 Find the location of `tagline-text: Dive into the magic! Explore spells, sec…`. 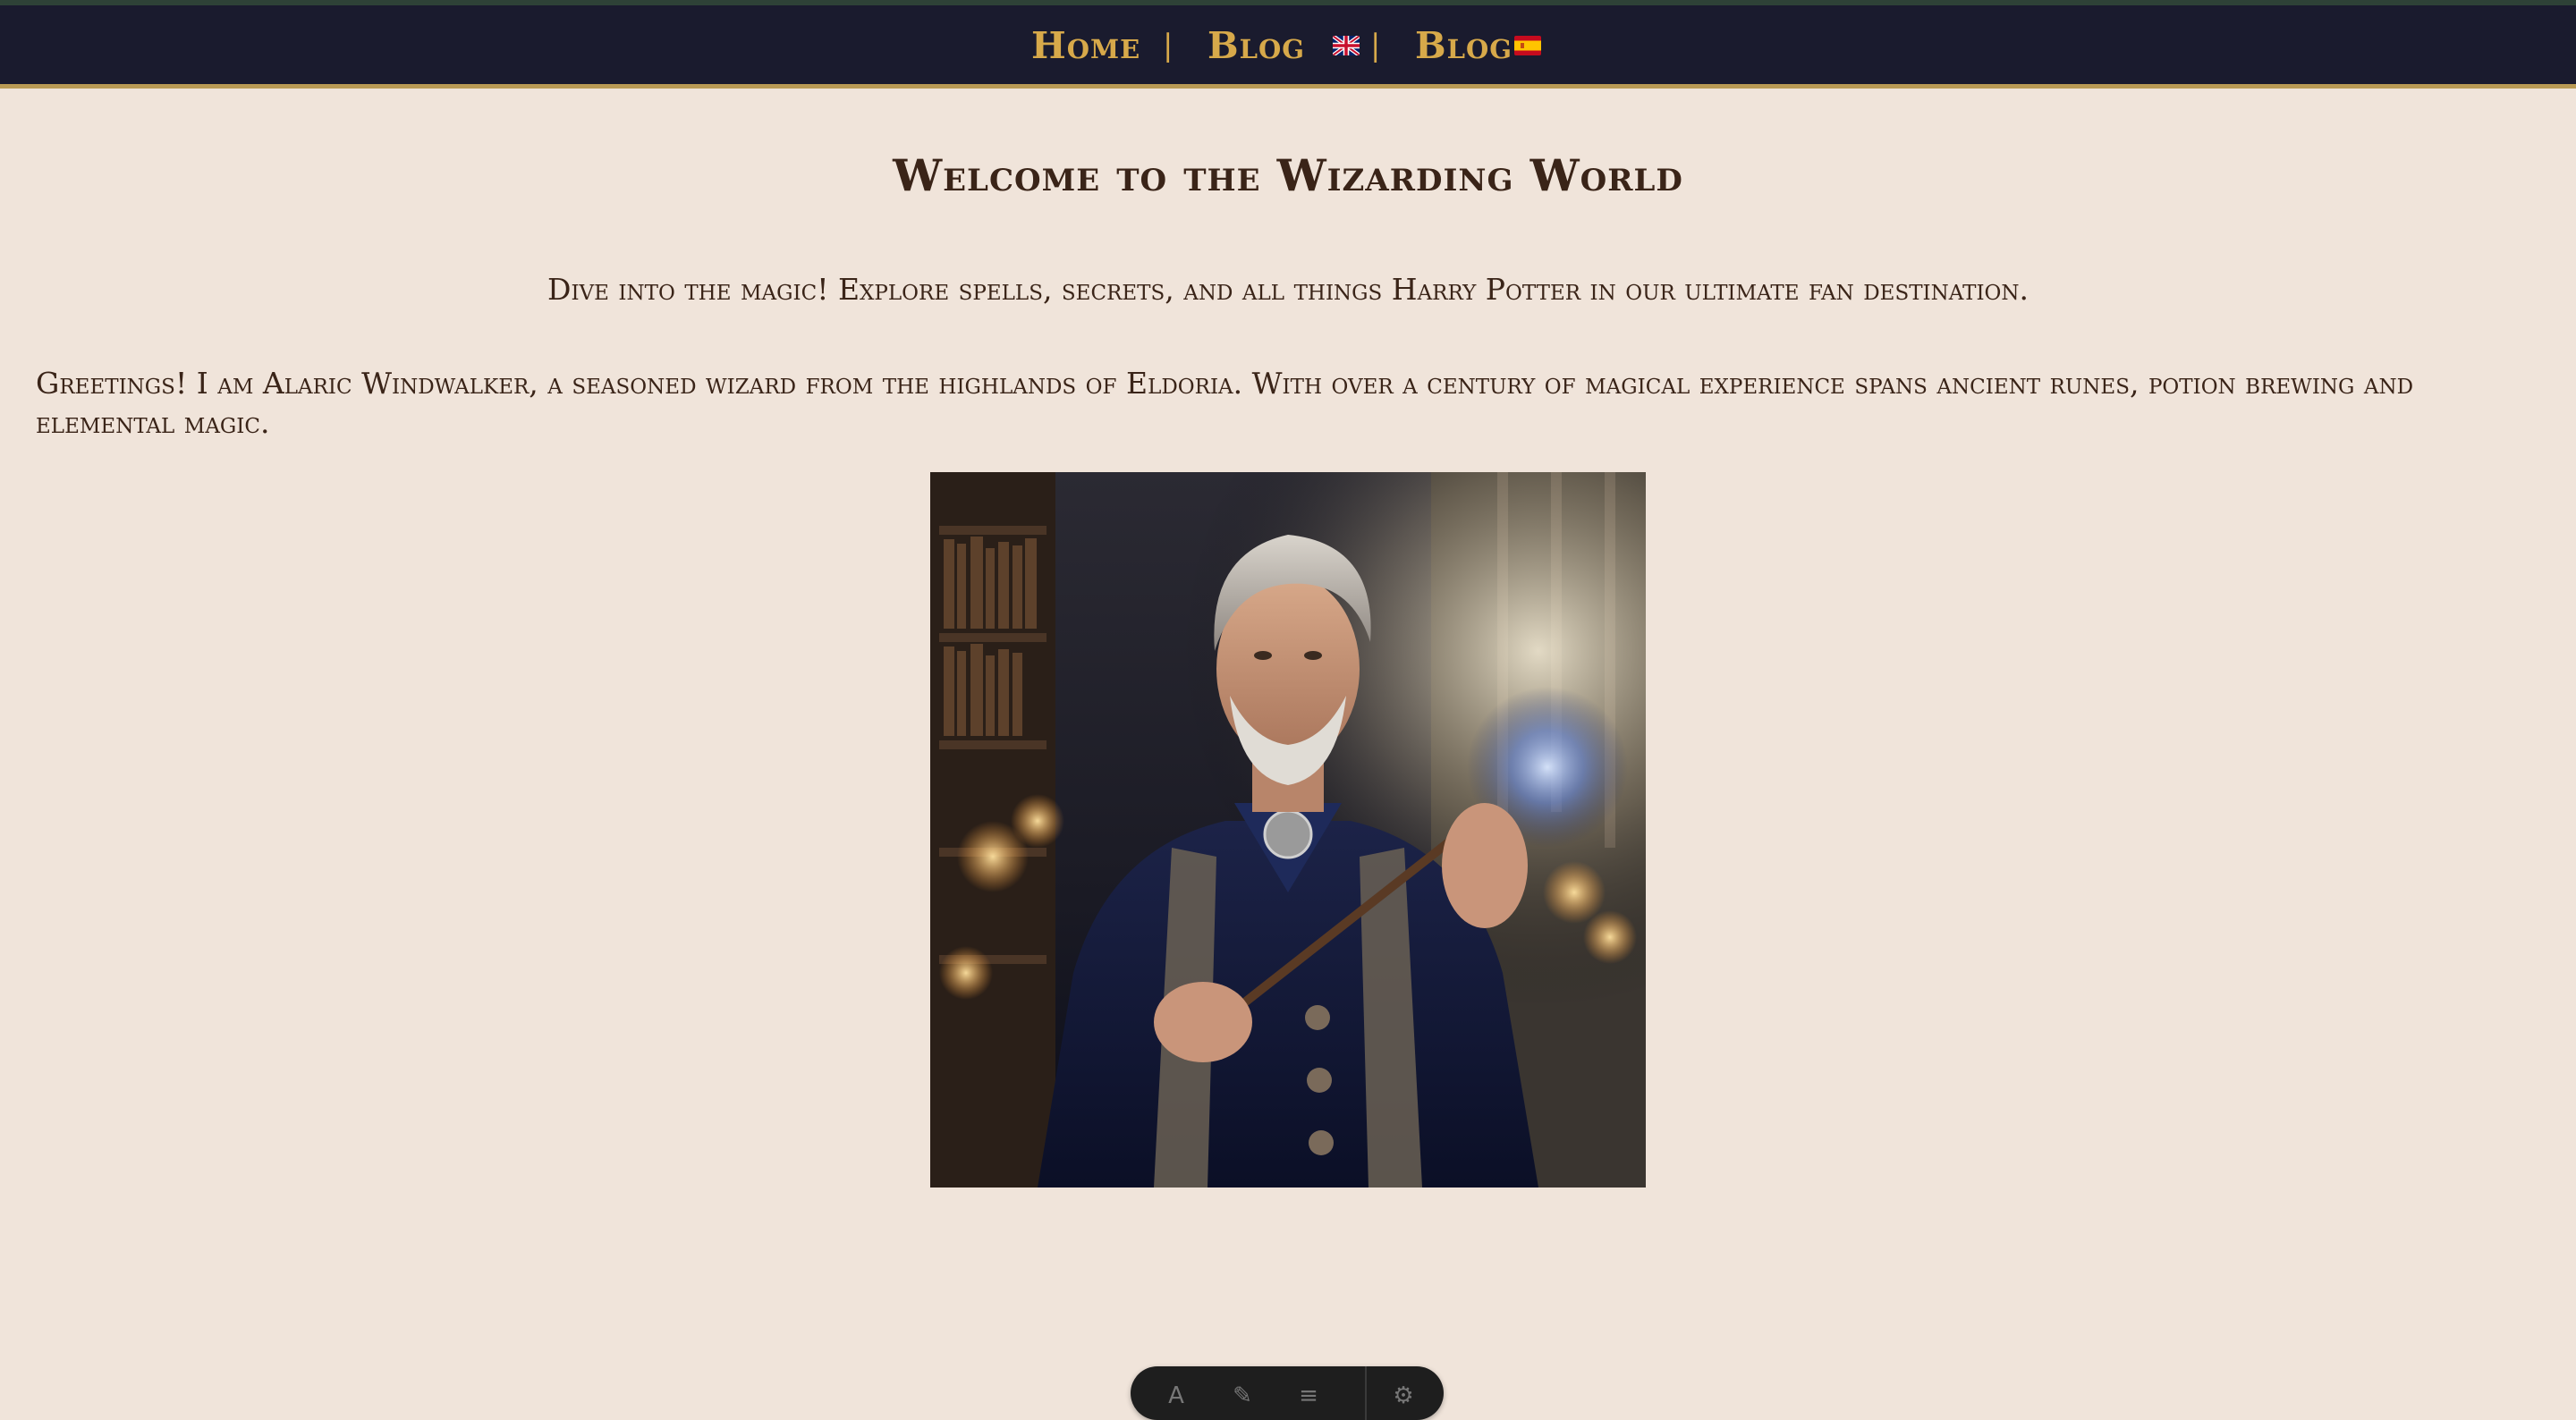

tagline-text: Dive into the magic! Explore spells, sec… is located at coordinates (1288, 289).